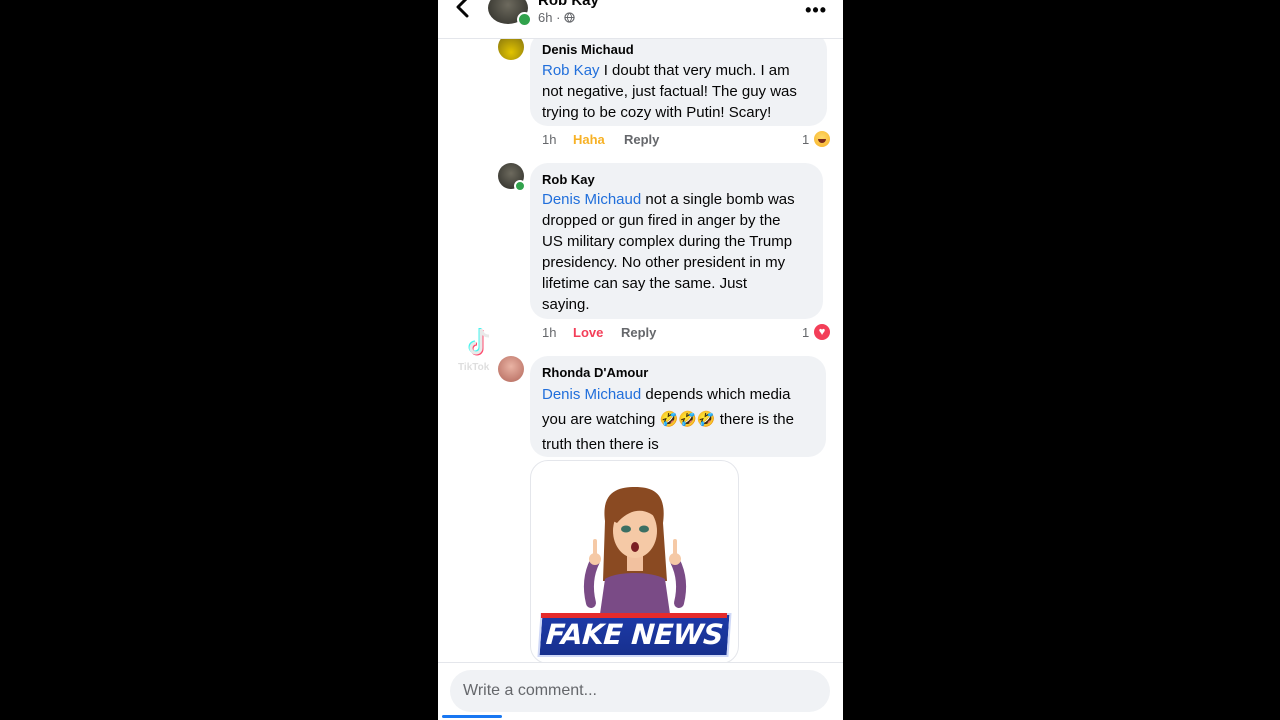 This screenshot has width=1280, height=720. I want to click on comment-line: not negative, just factual! The guy was, so click(669, 91).